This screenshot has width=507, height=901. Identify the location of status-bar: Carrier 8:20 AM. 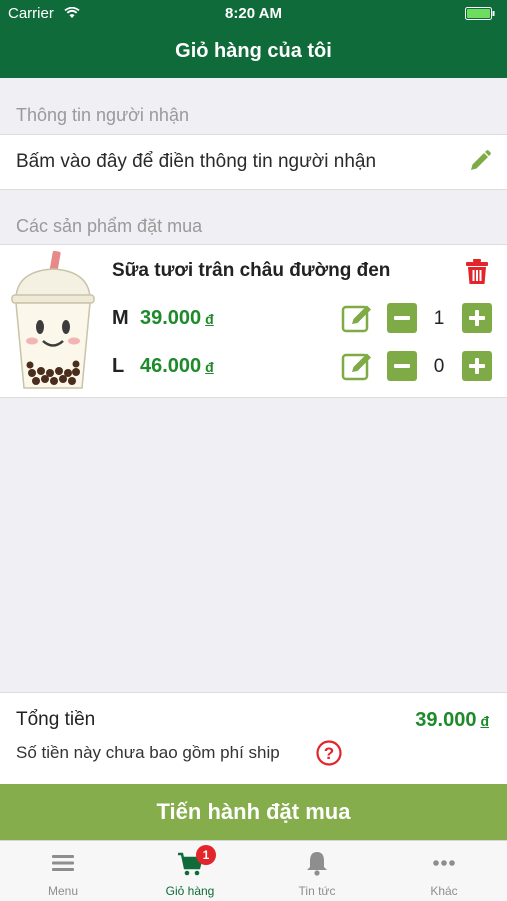
(253, 13).